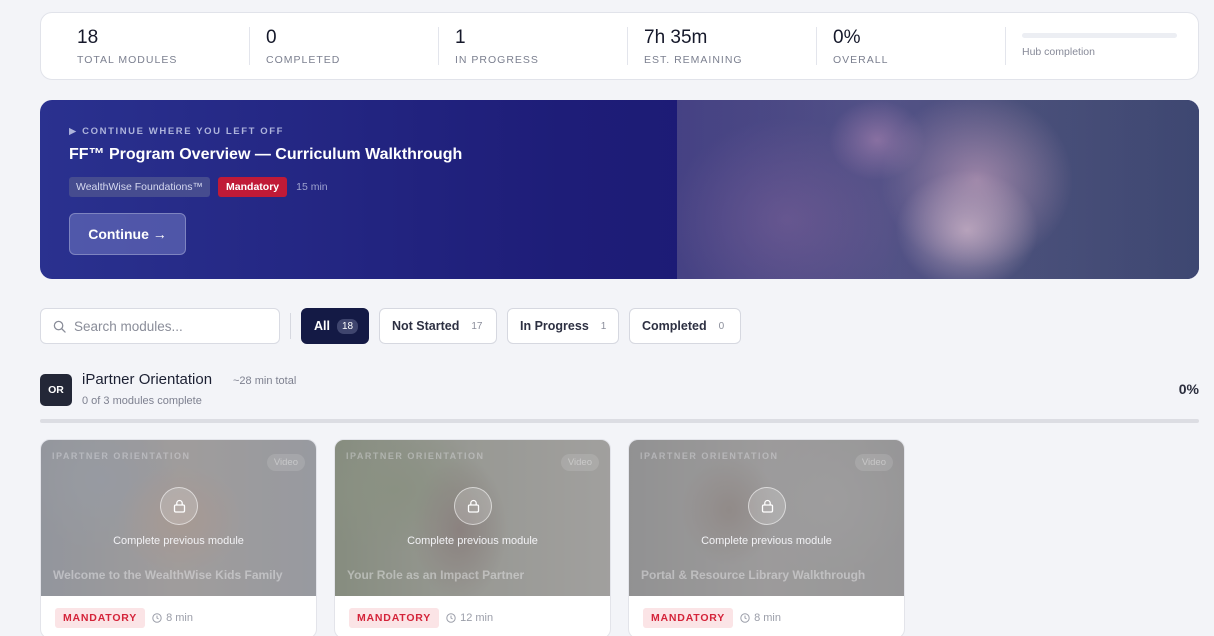 The height and width of the screenshot is (636, 1214). Describe the element at coordinates (265, 381) in the screenshot. I see `section-total-time: ~28 min total` at that location.